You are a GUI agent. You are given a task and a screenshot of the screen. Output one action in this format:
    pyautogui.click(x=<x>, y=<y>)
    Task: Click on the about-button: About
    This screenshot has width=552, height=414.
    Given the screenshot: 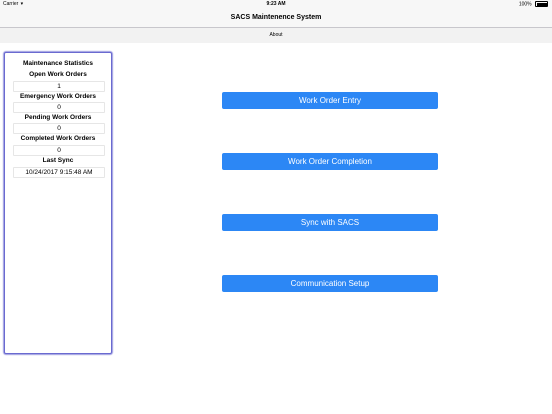 What is the action you would take?
    pyautogui.click(x=276, y=35)
    